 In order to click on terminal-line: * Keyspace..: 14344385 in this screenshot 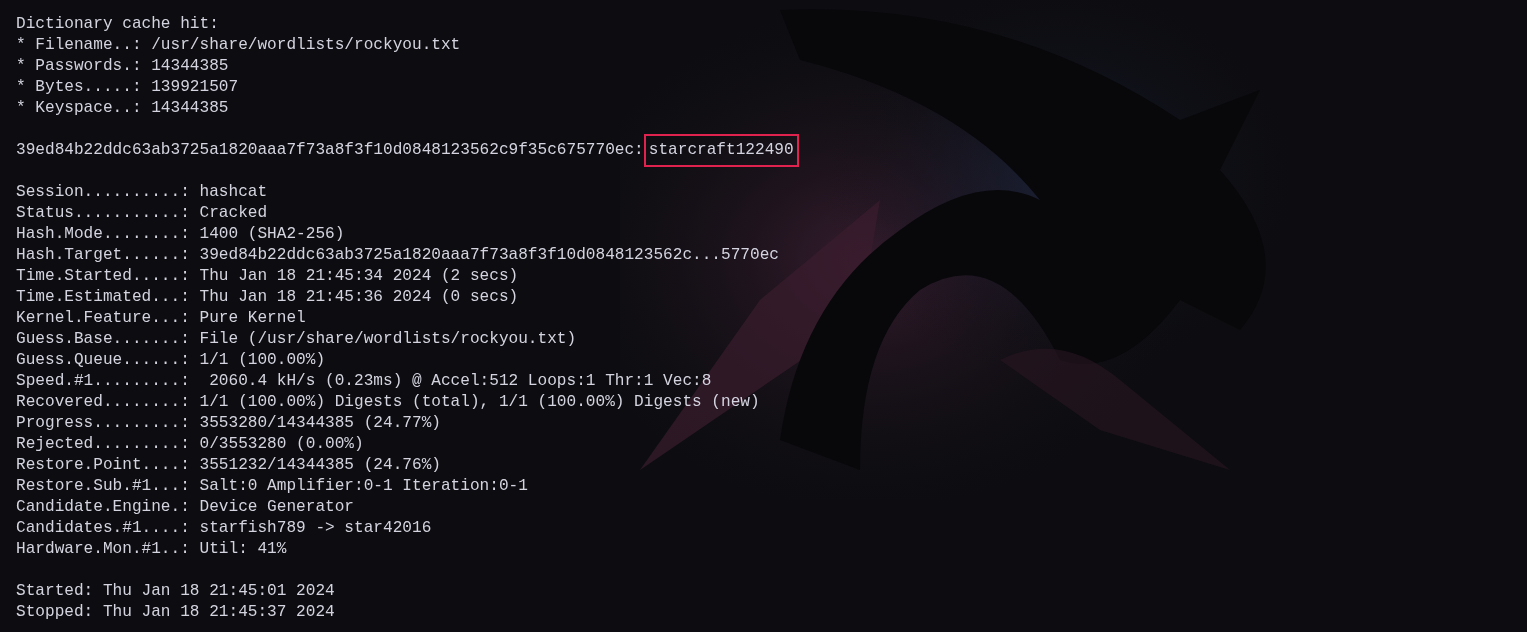, I will do `click(122, 108)`.